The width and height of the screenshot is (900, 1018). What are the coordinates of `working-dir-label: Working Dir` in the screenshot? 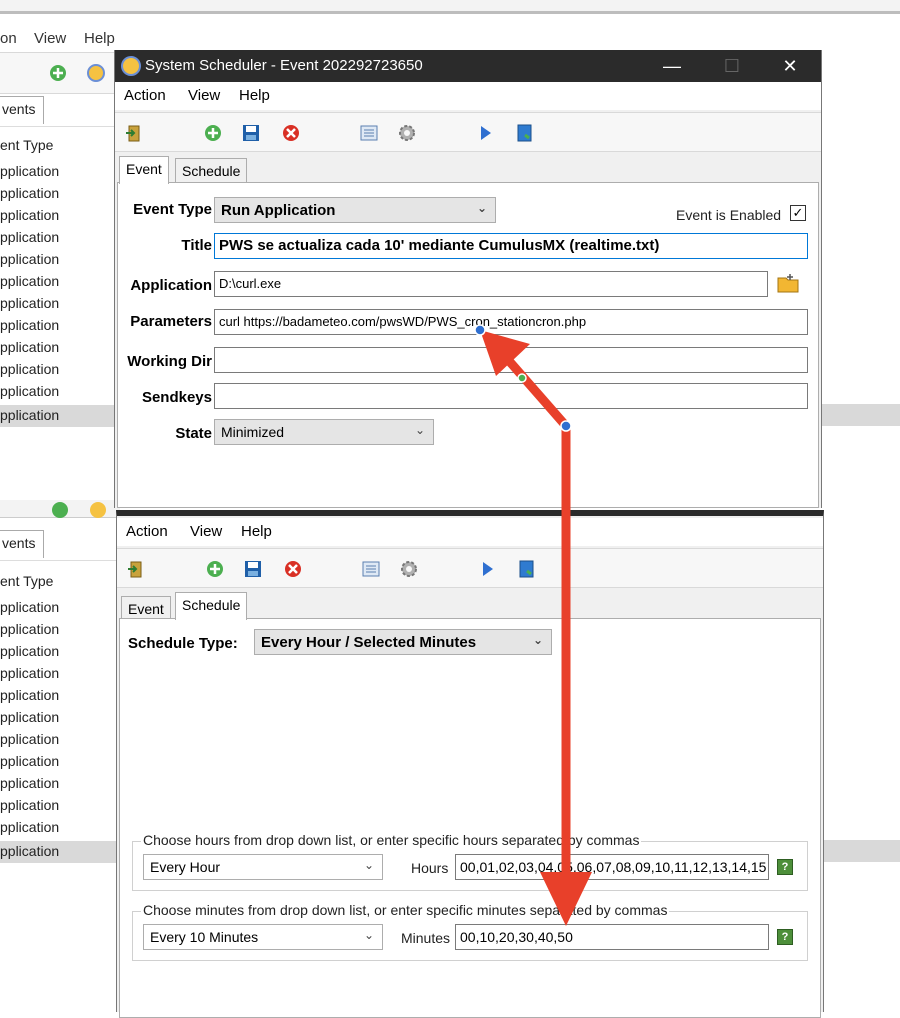 It's located at (169, 361).